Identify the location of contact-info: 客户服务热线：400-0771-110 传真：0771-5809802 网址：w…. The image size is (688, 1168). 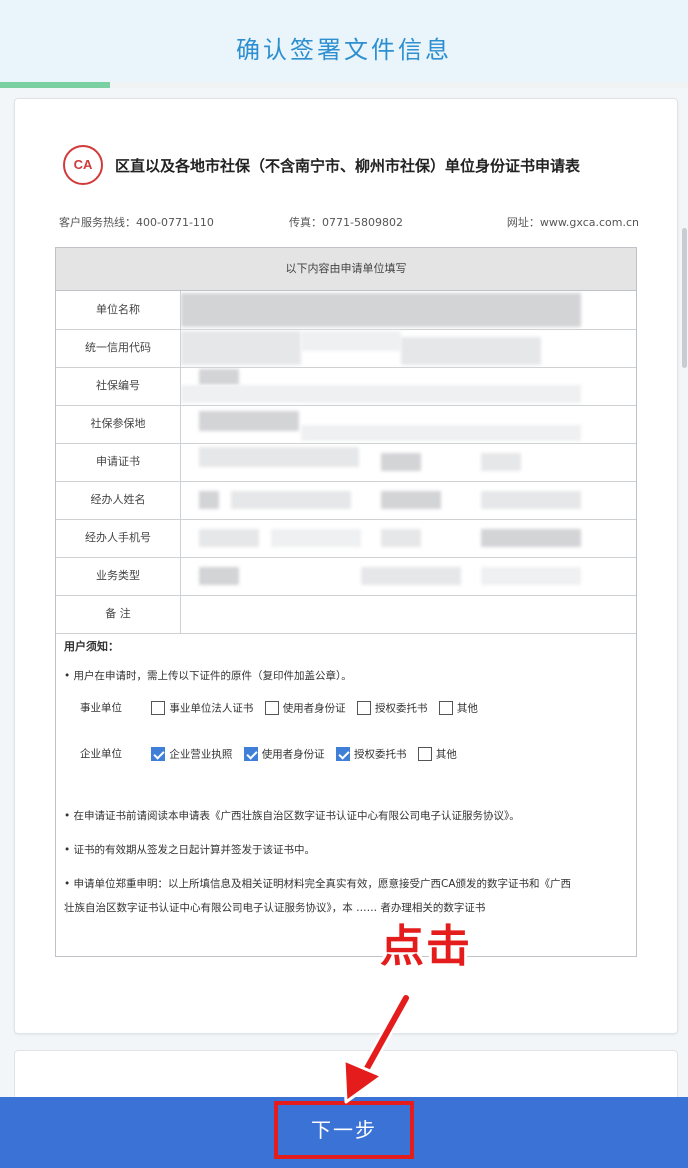
(349, 224).